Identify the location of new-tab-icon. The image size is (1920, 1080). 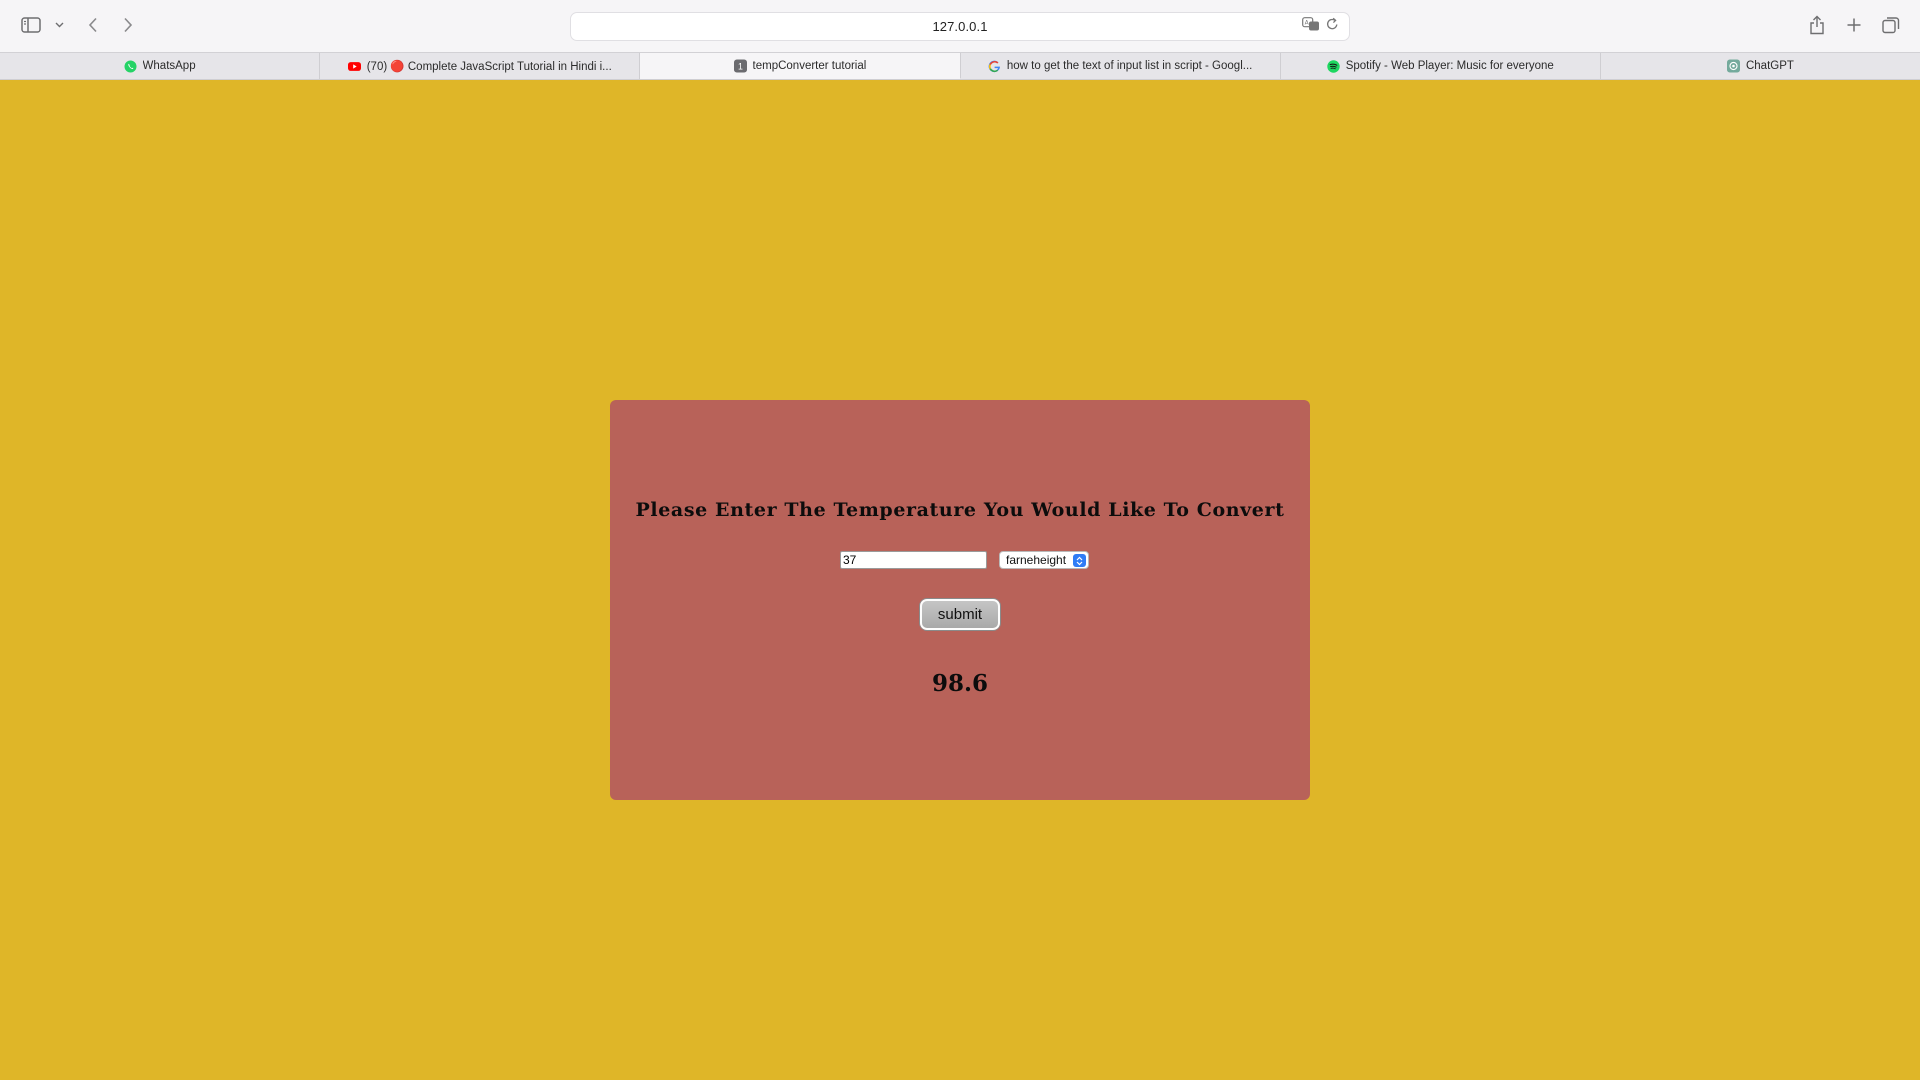
(1854, 25).